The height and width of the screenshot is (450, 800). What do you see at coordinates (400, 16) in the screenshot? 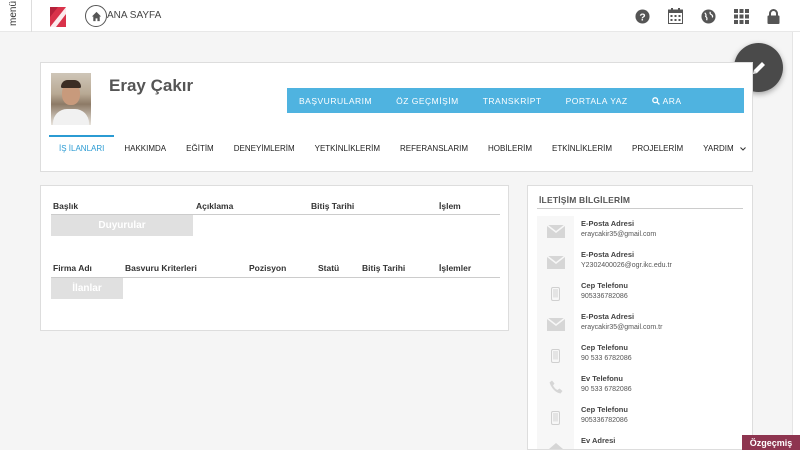
I see `top-bar: menü ANA SAYFA ?` at bounding box center [400, 16].